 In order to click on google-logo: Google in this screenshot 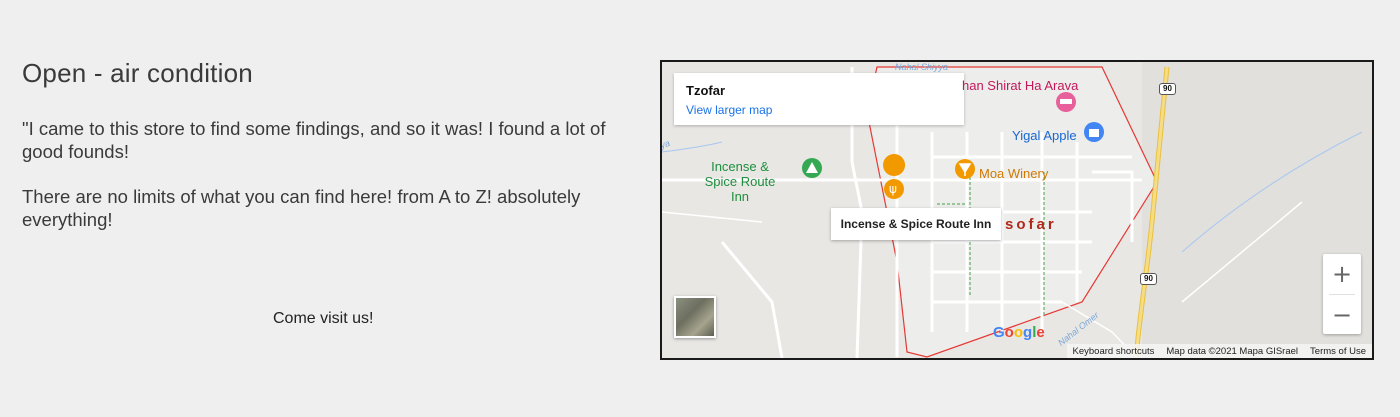, I will do `click(1019, 332)`.